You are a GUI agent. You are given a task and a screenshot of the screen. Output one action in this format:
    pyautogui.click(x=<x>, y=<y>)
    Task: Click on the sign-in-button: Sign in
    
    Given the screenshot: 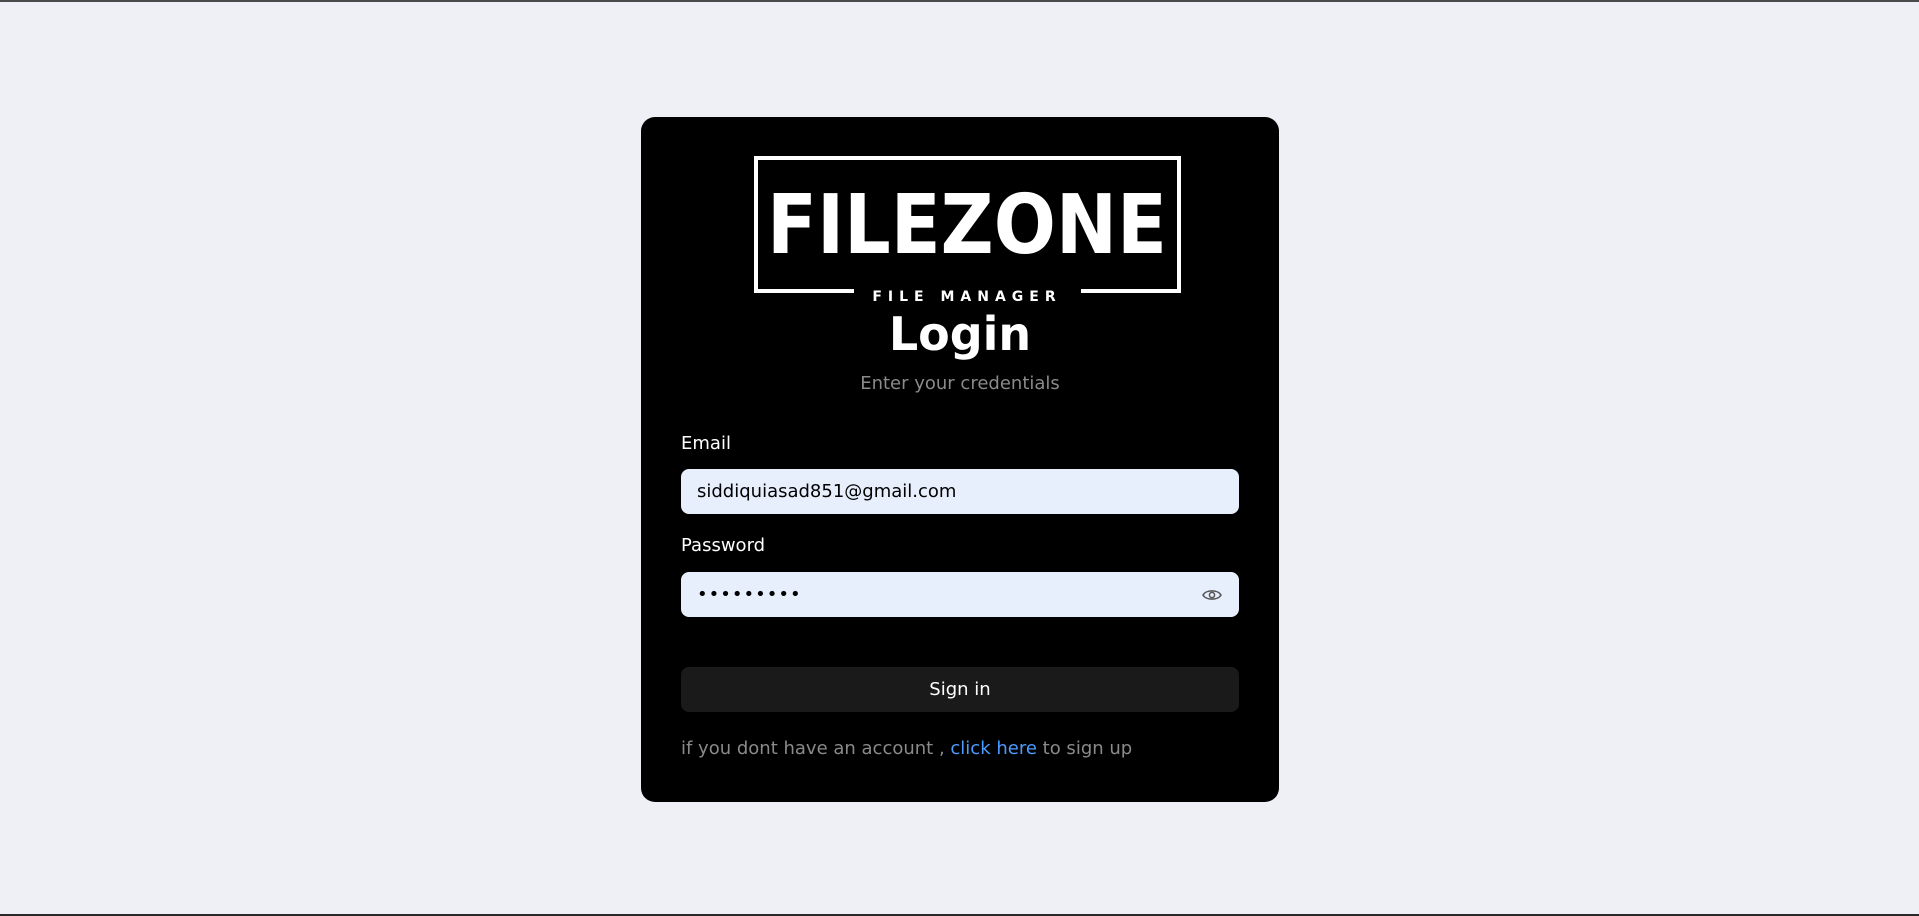 What is the action you would take?
    pyautogui.click(x=960, y=689)
    